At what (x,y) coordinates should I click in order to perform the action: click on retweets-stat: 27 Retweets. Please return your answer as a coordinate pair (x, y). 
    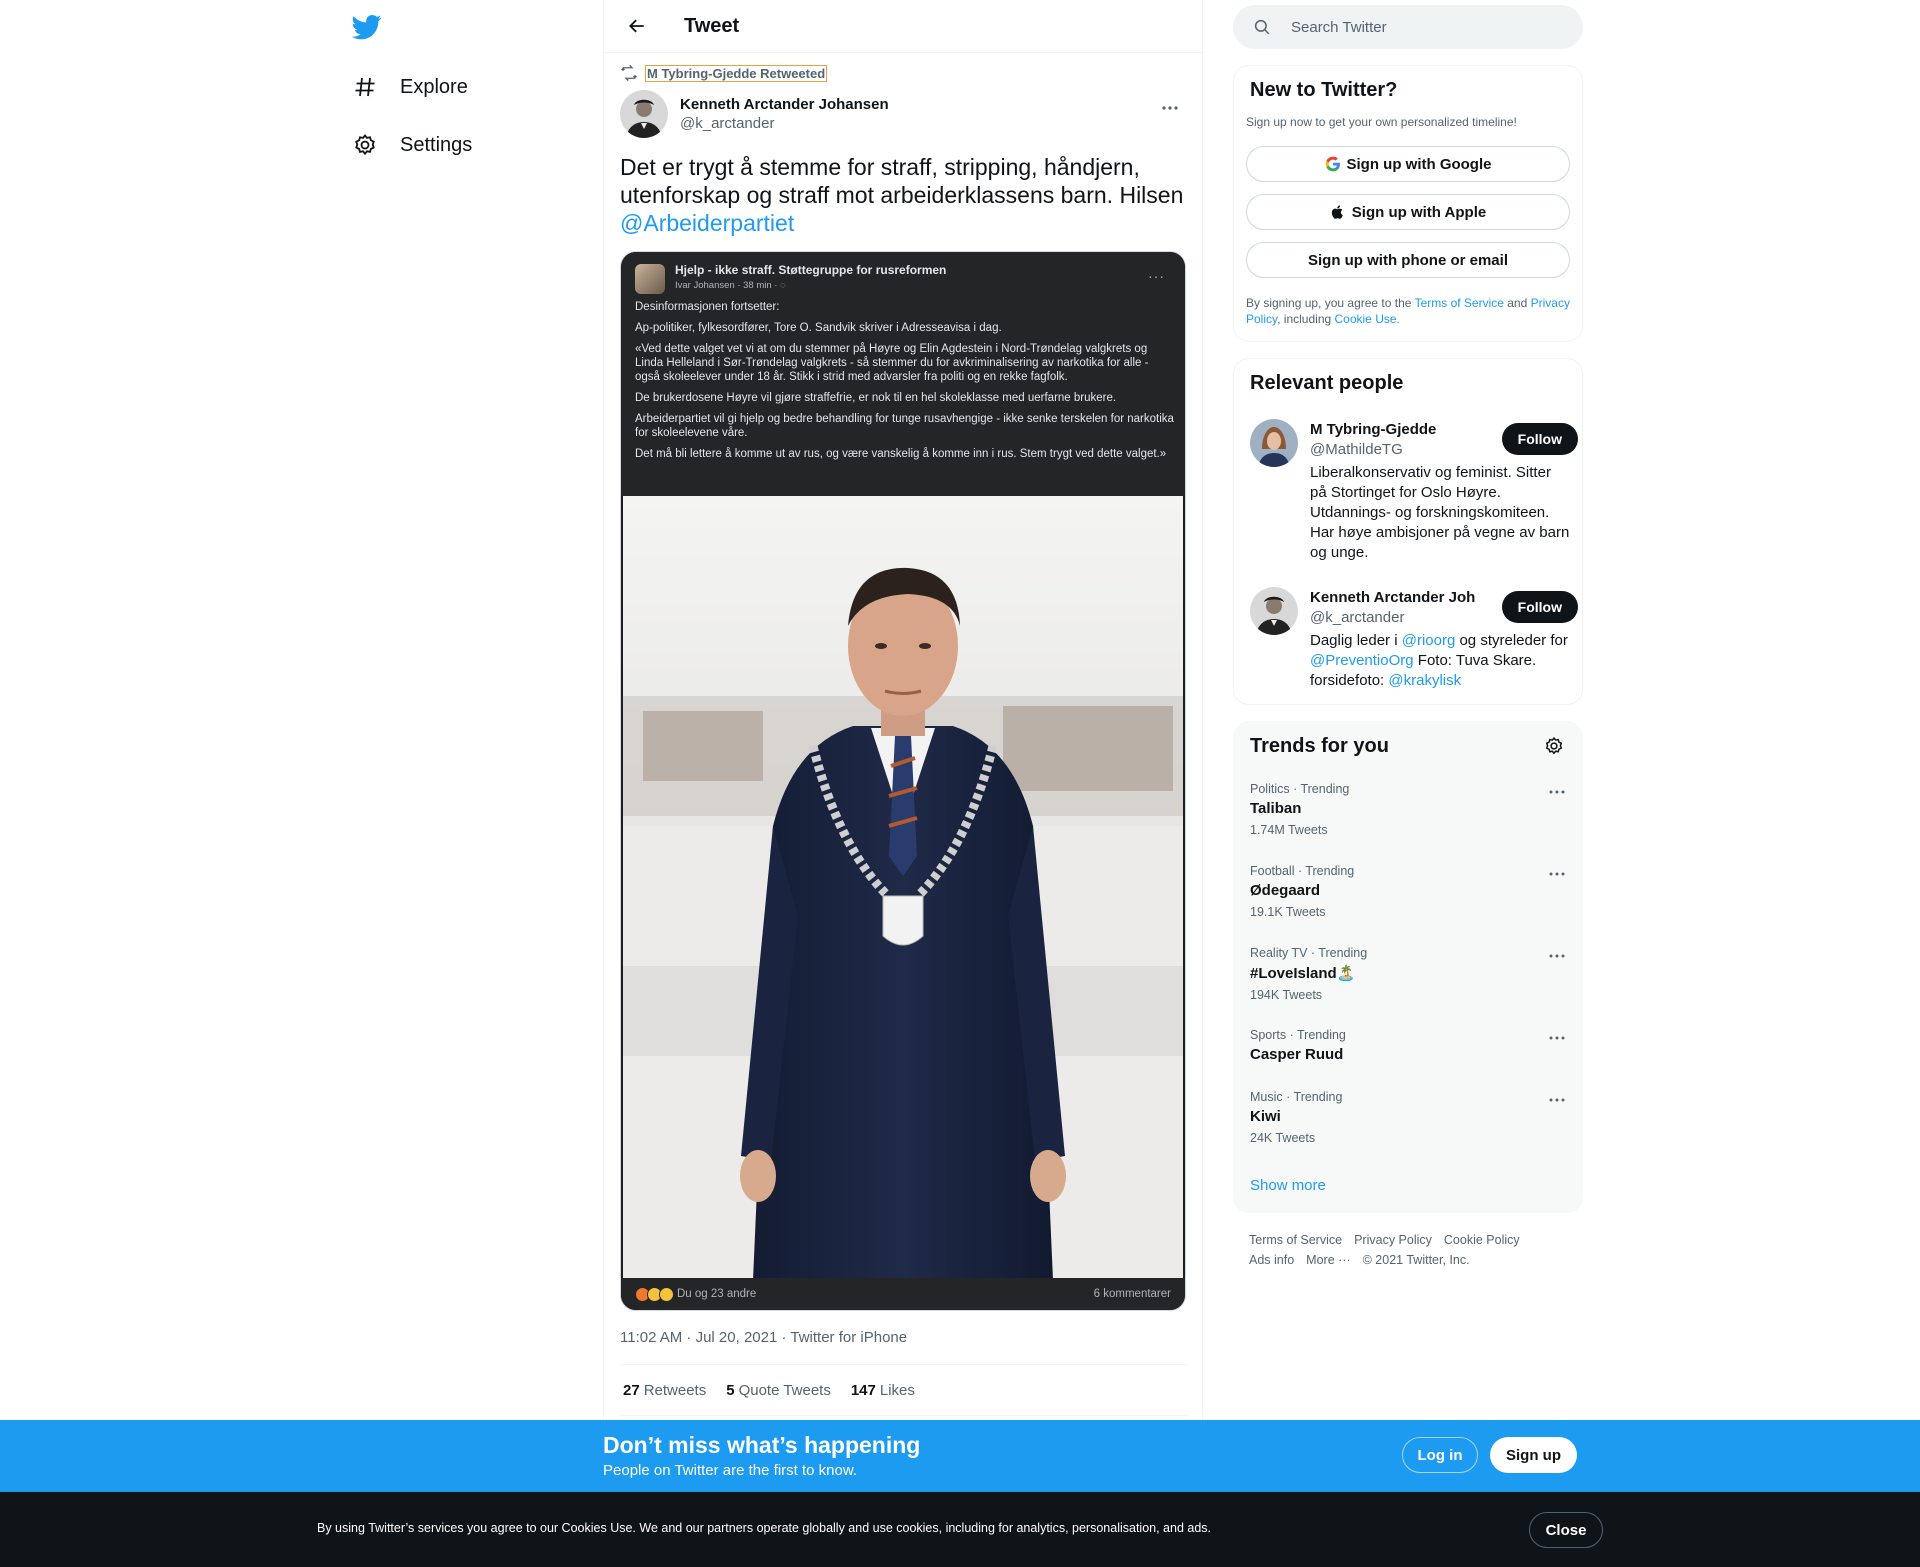
    Looking at the image, I should click on (664, 1390).